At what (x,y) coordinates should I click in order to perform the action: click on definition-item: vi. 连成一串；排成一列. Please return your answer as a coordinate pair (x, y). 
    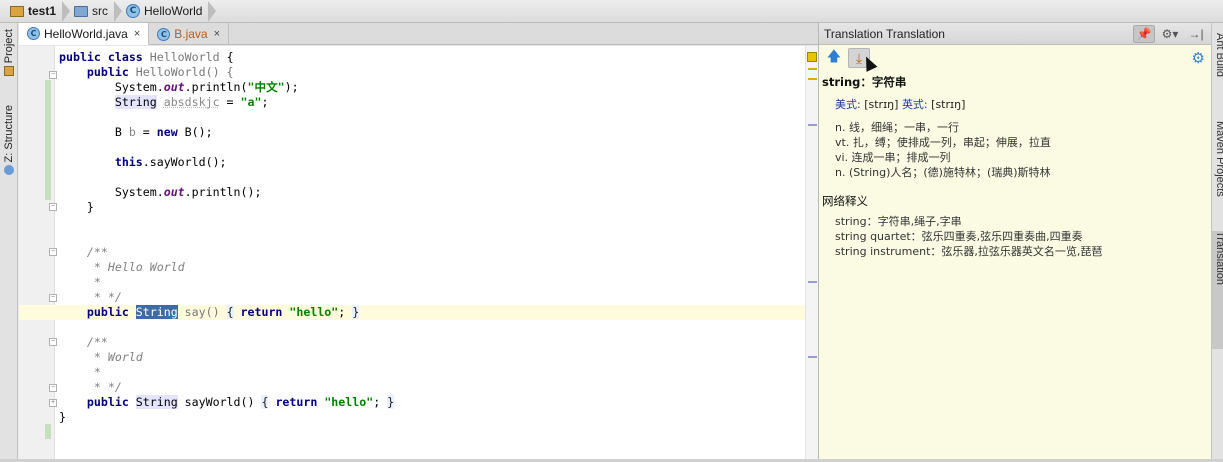
    Looking at the image, I should click on (893, 157).